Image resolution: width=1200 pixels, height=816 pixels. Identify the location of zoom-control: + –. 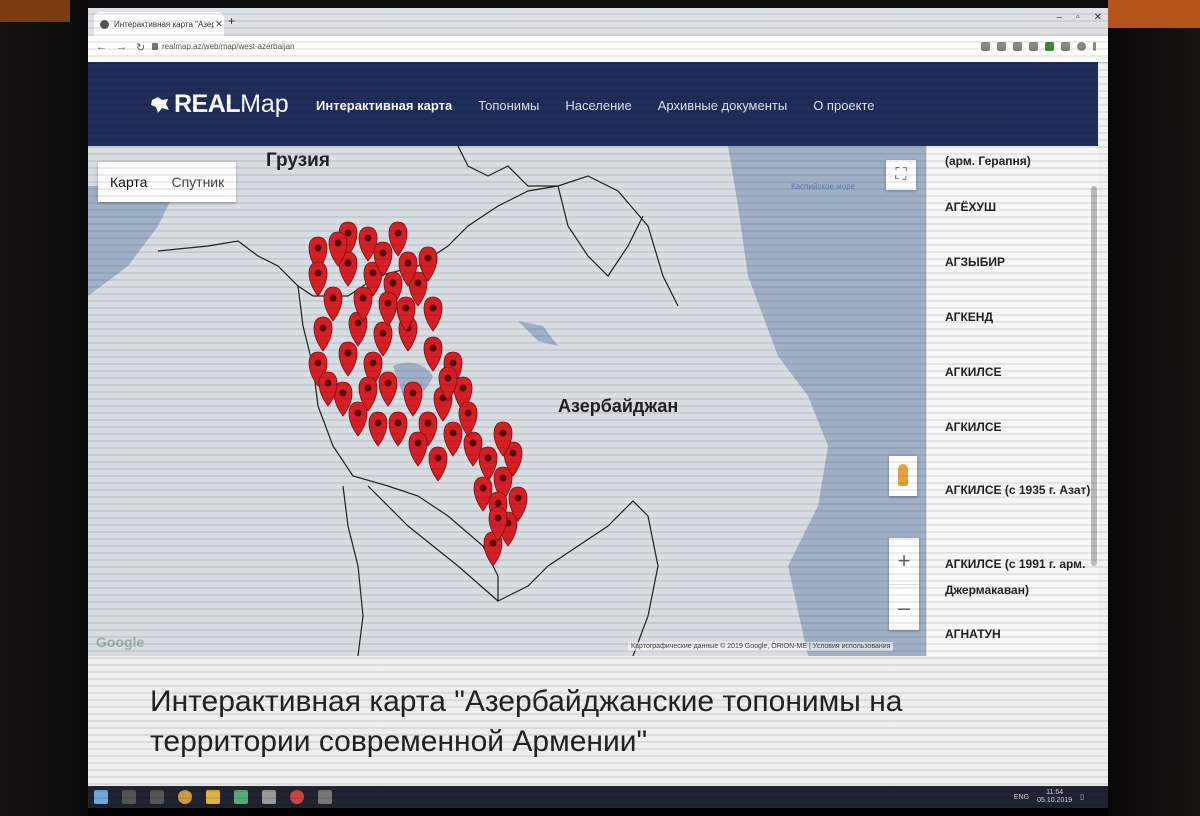
(904, 584).